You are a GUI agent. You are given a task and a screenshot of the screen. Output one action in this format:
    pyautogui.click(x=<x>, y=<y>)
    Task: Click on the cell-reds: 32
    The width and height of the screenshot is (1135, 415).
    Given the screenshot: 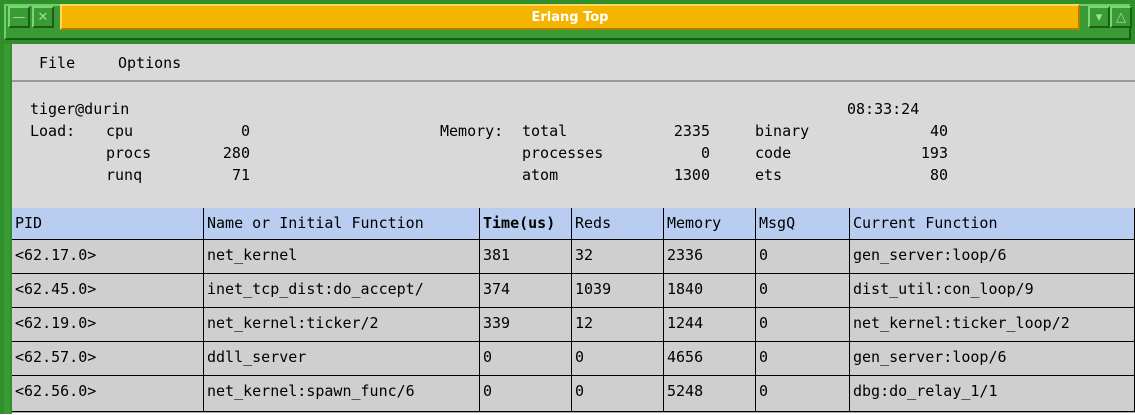 What is the action you would take?
    pyautogui.click(x=618, y=257)
    